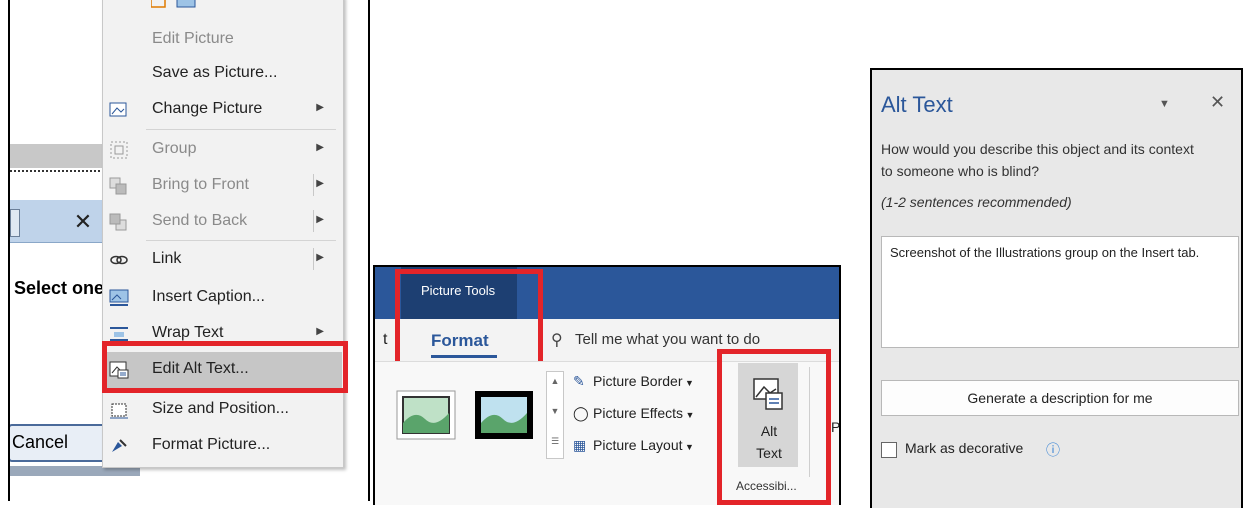  I want to click on menu-item-send-to-back: Send to Back ▶, so click(222, 222).